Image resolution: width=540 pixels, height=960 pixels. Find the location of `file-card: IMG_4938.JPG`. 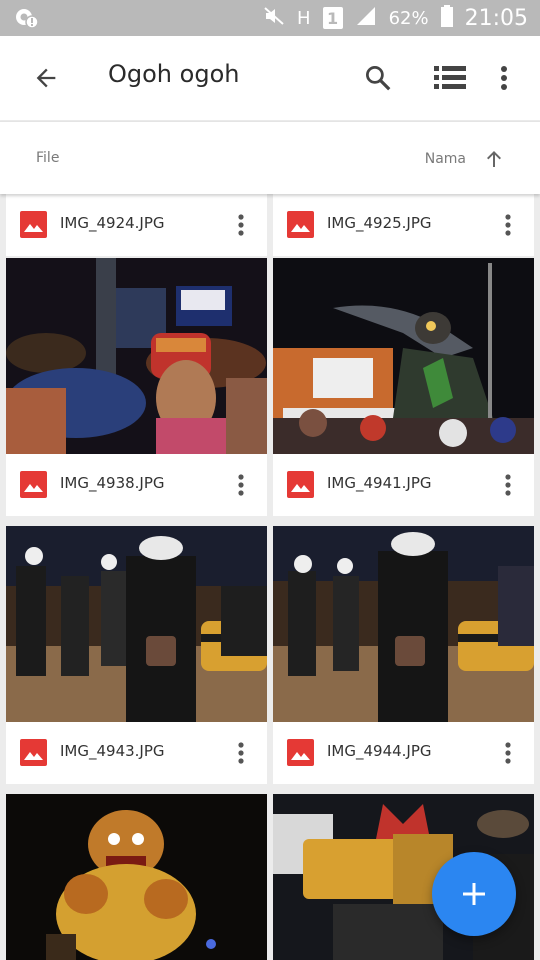

file-card: IMG_4938.JPG is located at coordinates (136, 387).